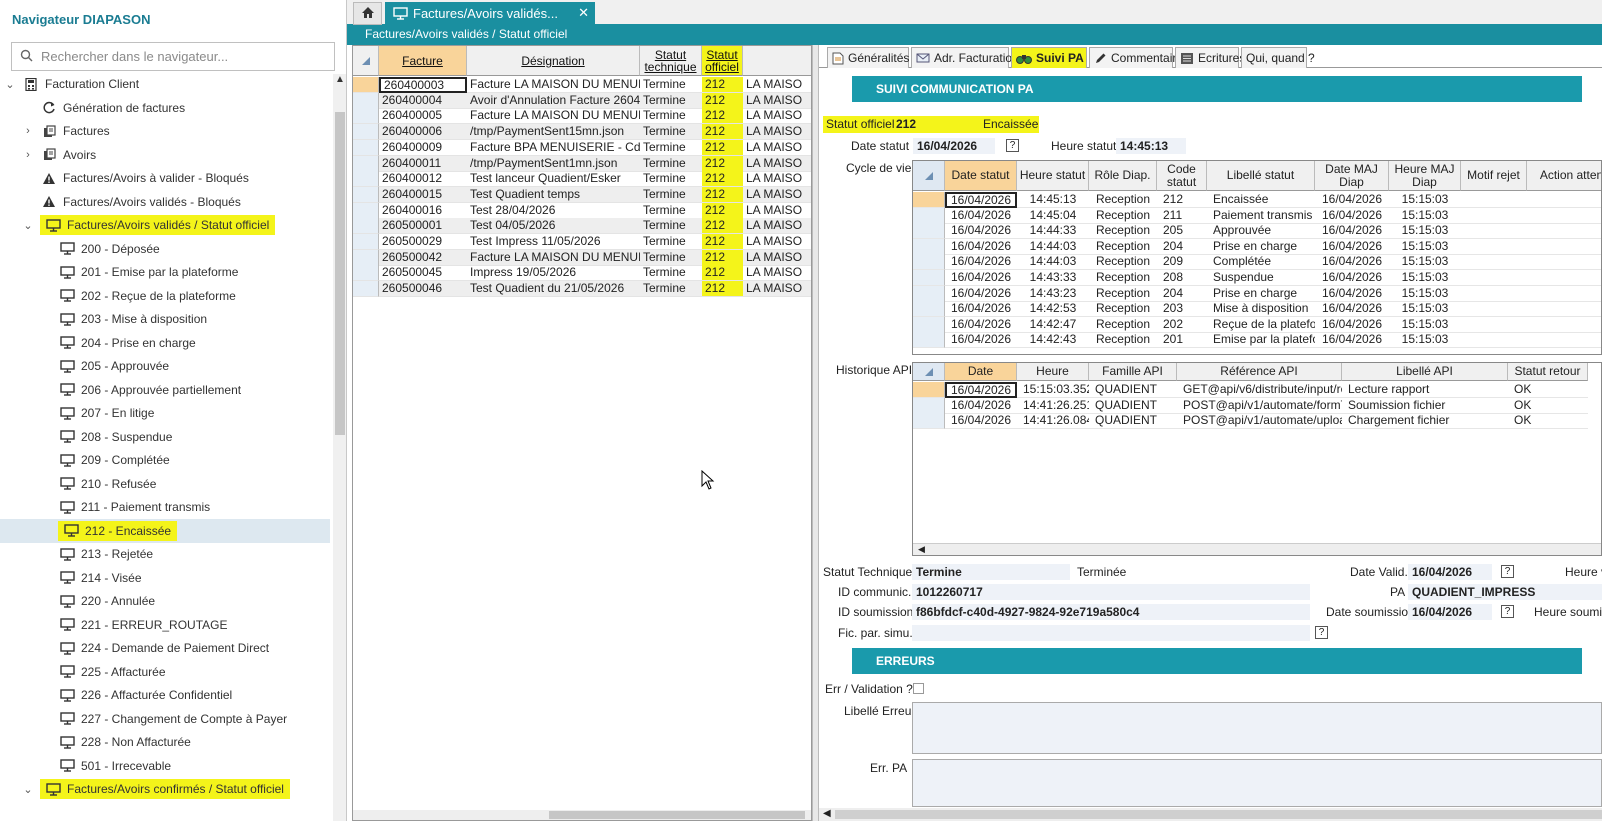 This screenshot has height=821, width=1602. I want to click on tree-item: 221 - ERREUR_ROUTAGE, so click(165, 625).